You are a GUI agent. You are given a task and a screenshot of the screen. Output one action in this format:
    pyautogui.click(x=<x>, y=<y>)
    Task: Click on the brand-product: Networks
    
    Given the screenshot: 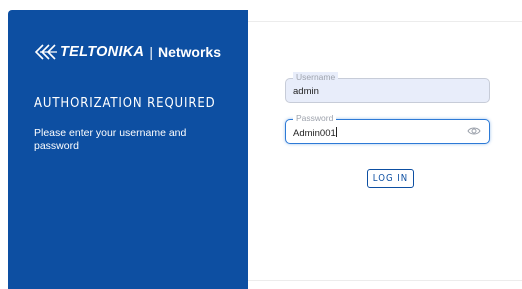 What is the action you would take?
    pyautogui.click(x=189, y=52)
    